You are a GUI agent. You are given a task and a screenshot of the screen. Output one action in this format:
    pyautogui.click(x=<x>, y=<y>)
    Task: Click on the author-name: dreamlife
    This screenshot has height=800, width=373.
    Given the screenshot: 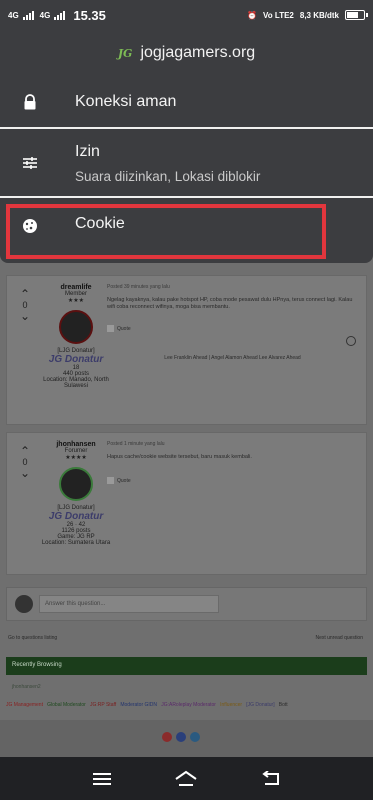 What is the action you would take?
    pyautogui.click(x=76, y=287)
    